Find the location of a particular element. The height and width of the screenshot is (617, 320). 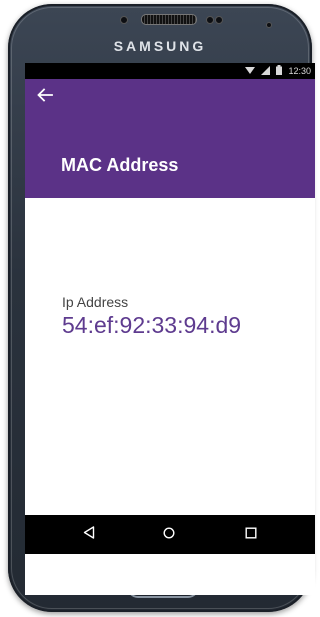

recents-square-icon is located at coordinates (251, 535).